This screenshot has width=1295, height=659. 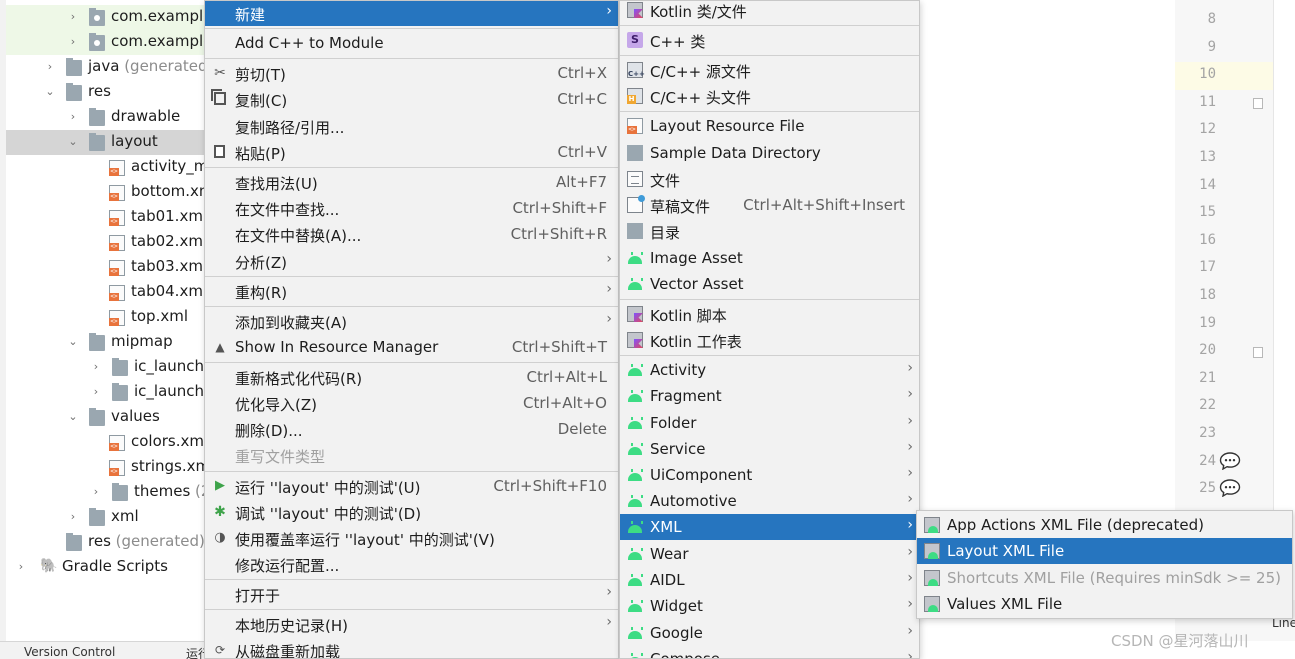 I want to click on tree-row: › java (generated), so click(x=105, y=67).